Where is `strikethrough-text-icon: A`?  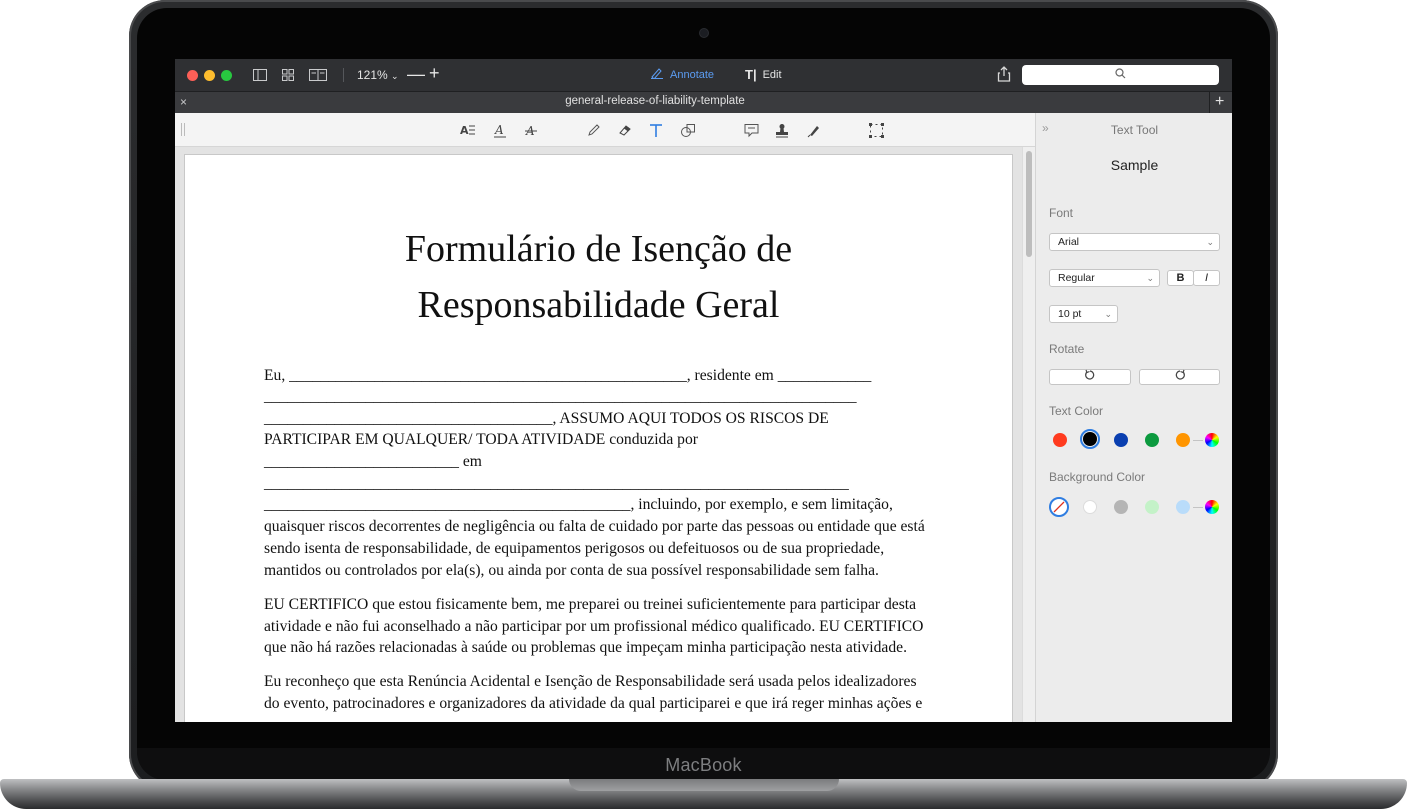
strikethrough-text-icon: A is located at coordinates (531, 130).